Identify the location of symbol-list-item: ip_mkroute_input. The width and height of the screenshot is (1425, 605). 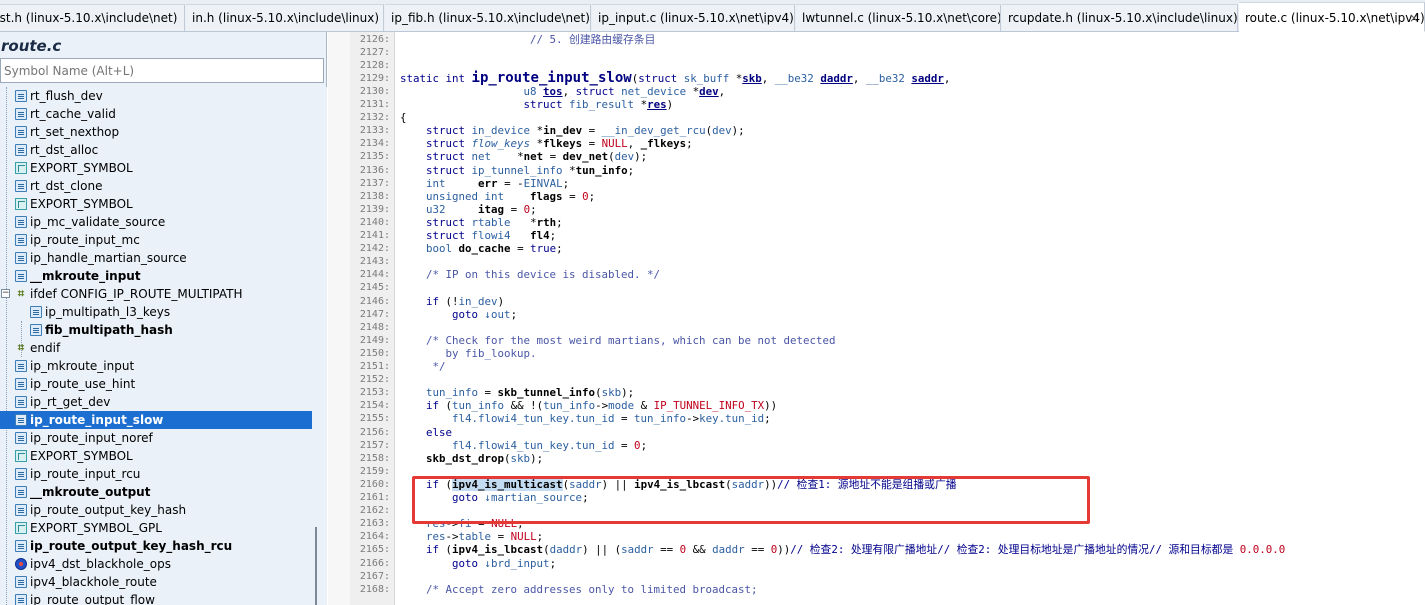
(156, 366).